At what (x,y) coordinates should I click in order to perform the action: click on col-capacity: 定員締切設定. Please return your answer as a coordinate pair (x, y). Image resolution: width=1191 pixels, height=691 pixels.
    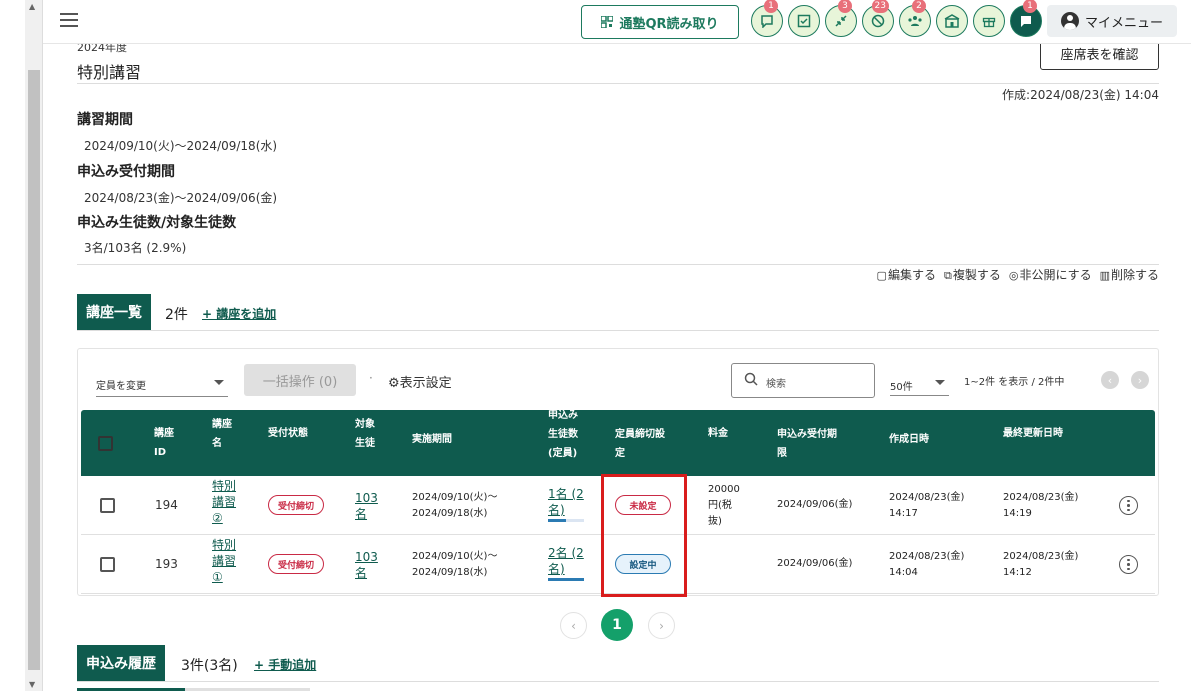
    Looking at the image, I should click on (640, 444).